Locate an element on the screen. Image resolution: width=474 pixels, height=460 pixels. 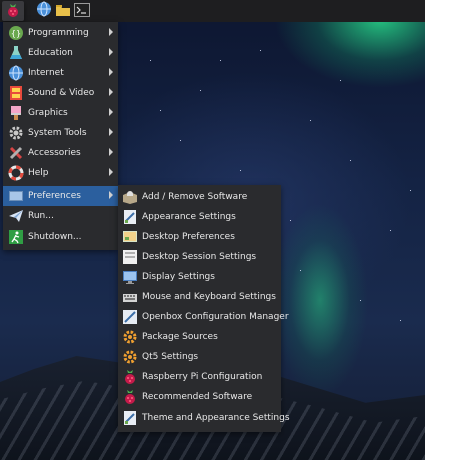
appearance-icon is located at coordinates (130, 217).